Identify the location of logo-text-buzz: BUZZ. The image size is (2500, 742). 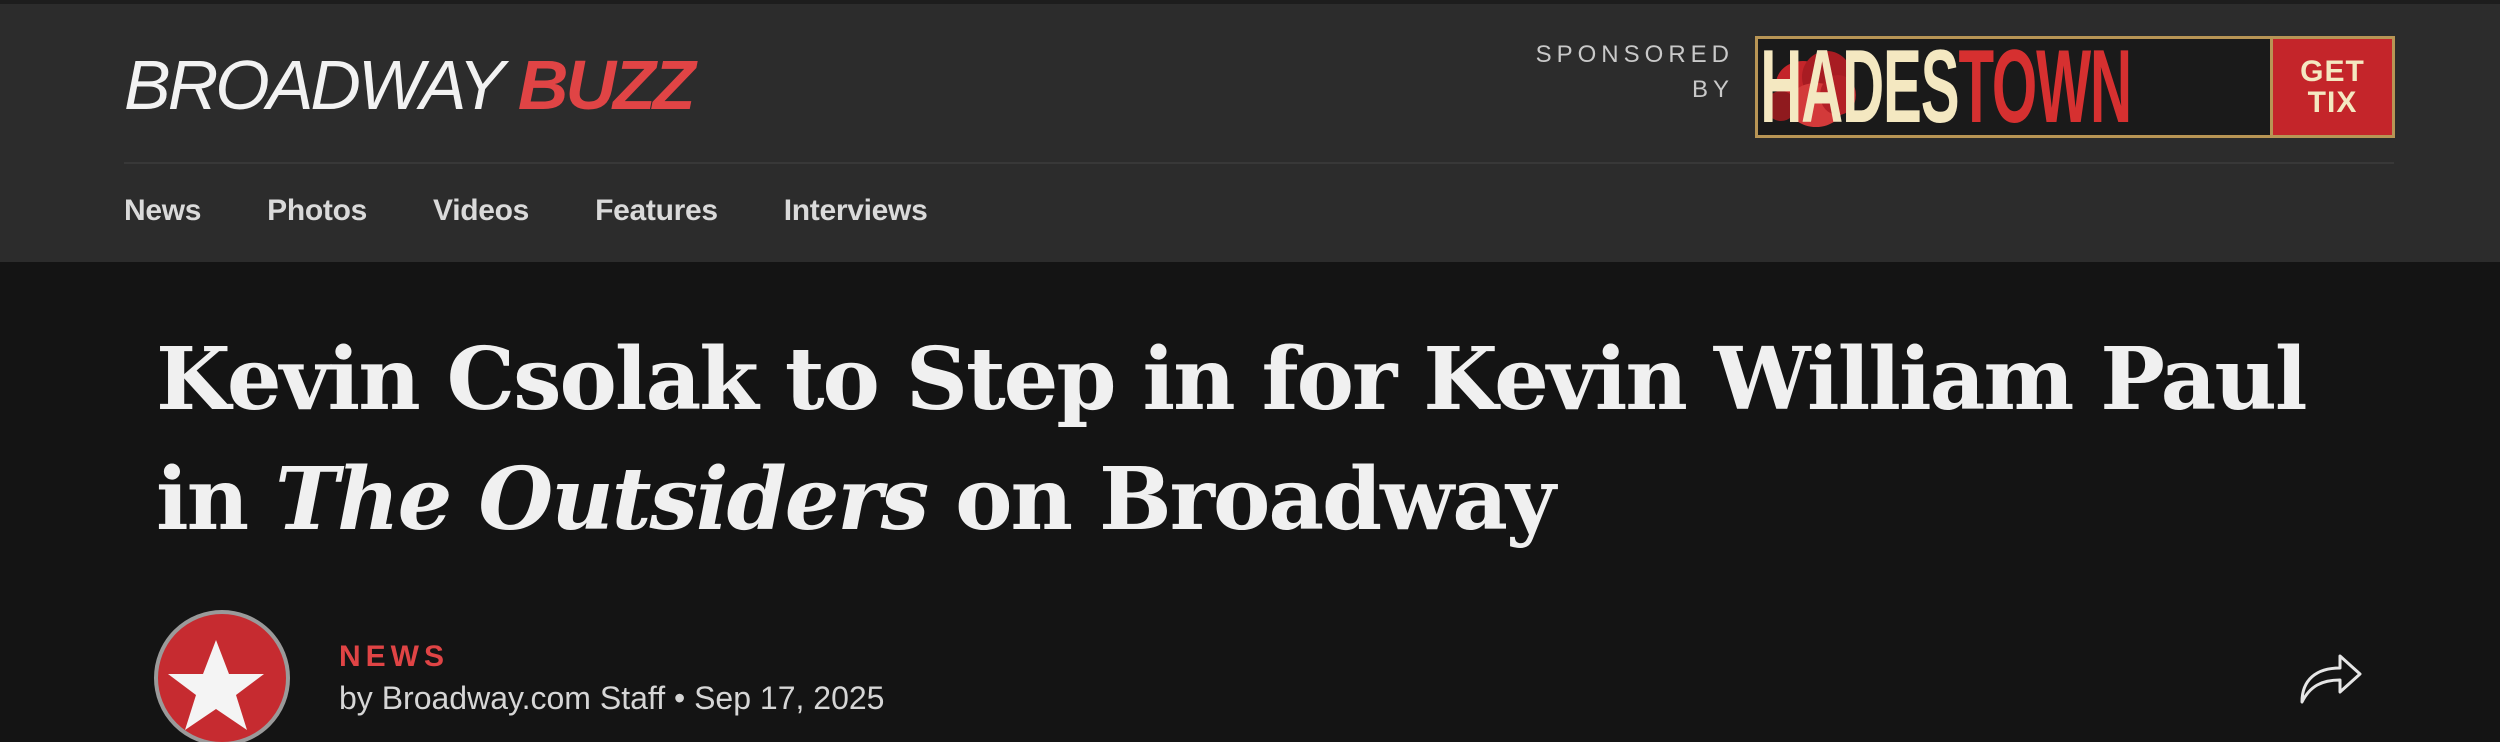
(606, 85).